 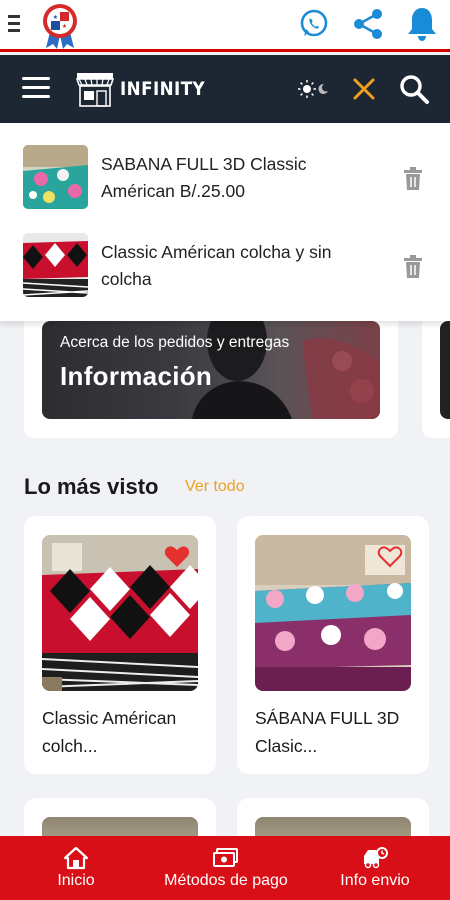 I want to click on search-result-item: Classic Américan colcha y sin colcha, so click(x=225, y=254).